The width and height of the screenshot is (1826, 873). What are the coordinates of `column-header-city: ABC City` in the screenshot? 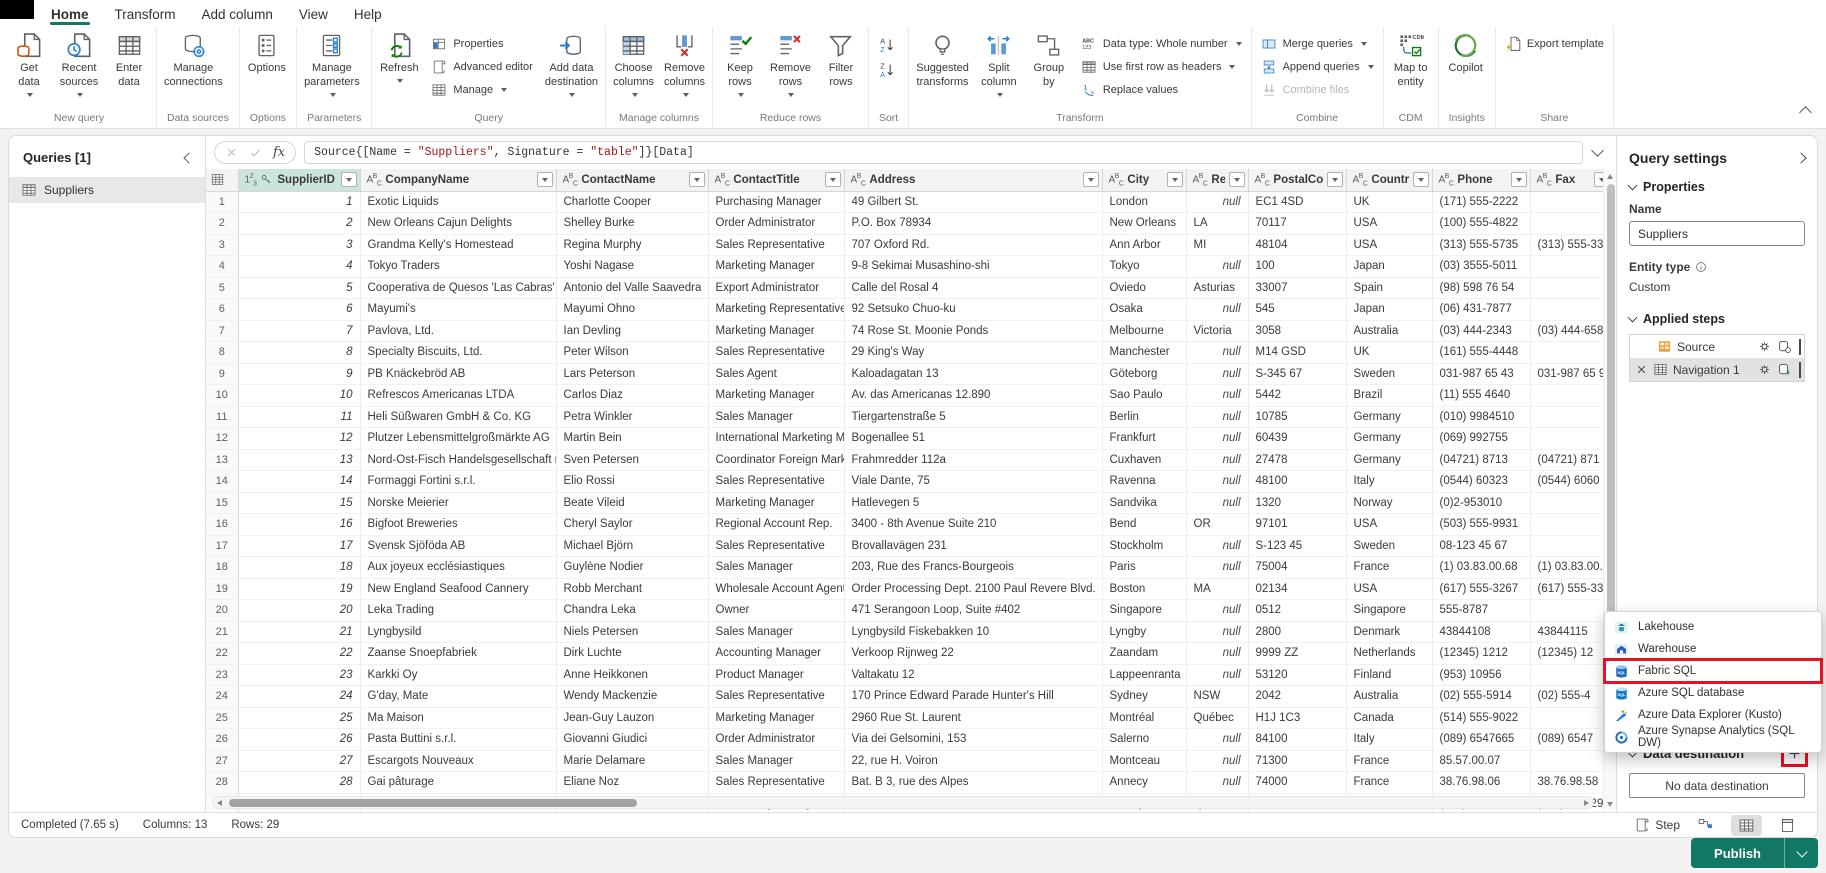 It's located at (1144, 180).